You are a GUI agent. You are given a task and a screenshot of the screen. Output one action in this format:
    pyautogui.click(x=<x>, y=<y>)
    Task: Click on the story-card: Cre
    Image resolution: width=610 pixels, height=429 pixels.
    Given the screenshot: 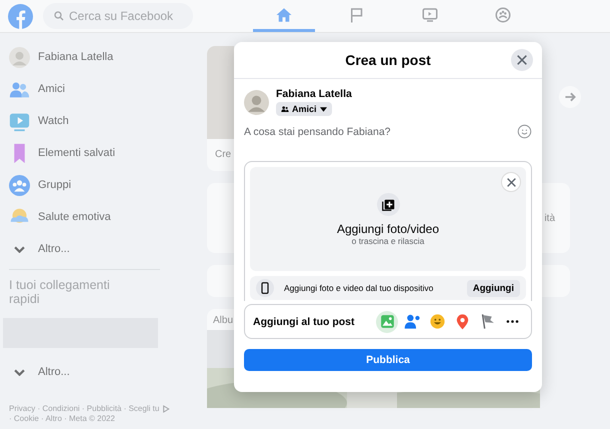 What is the action you would take?
    pyautogui.click(x=220, y=108)
    